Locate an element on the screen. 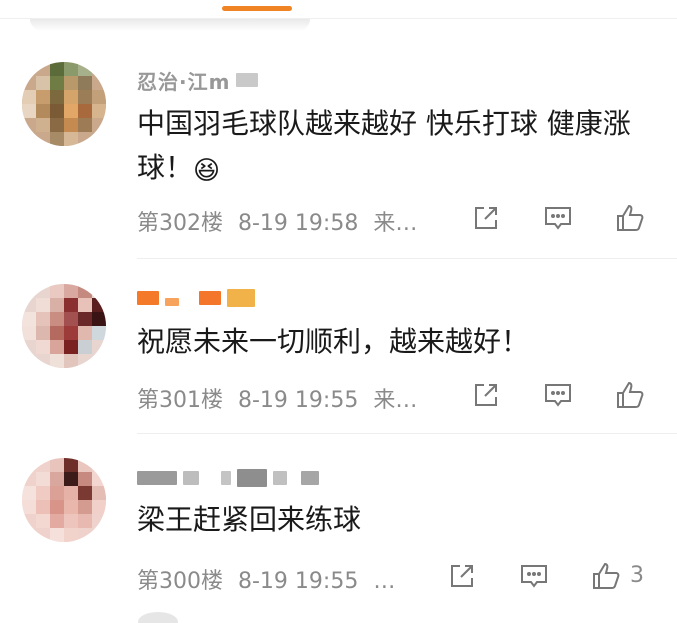 The height and width of the screenshot is (623, 677). comment-text: 祝愿未来一切顺利，越来越好！ is located at coordinates (333, 341).